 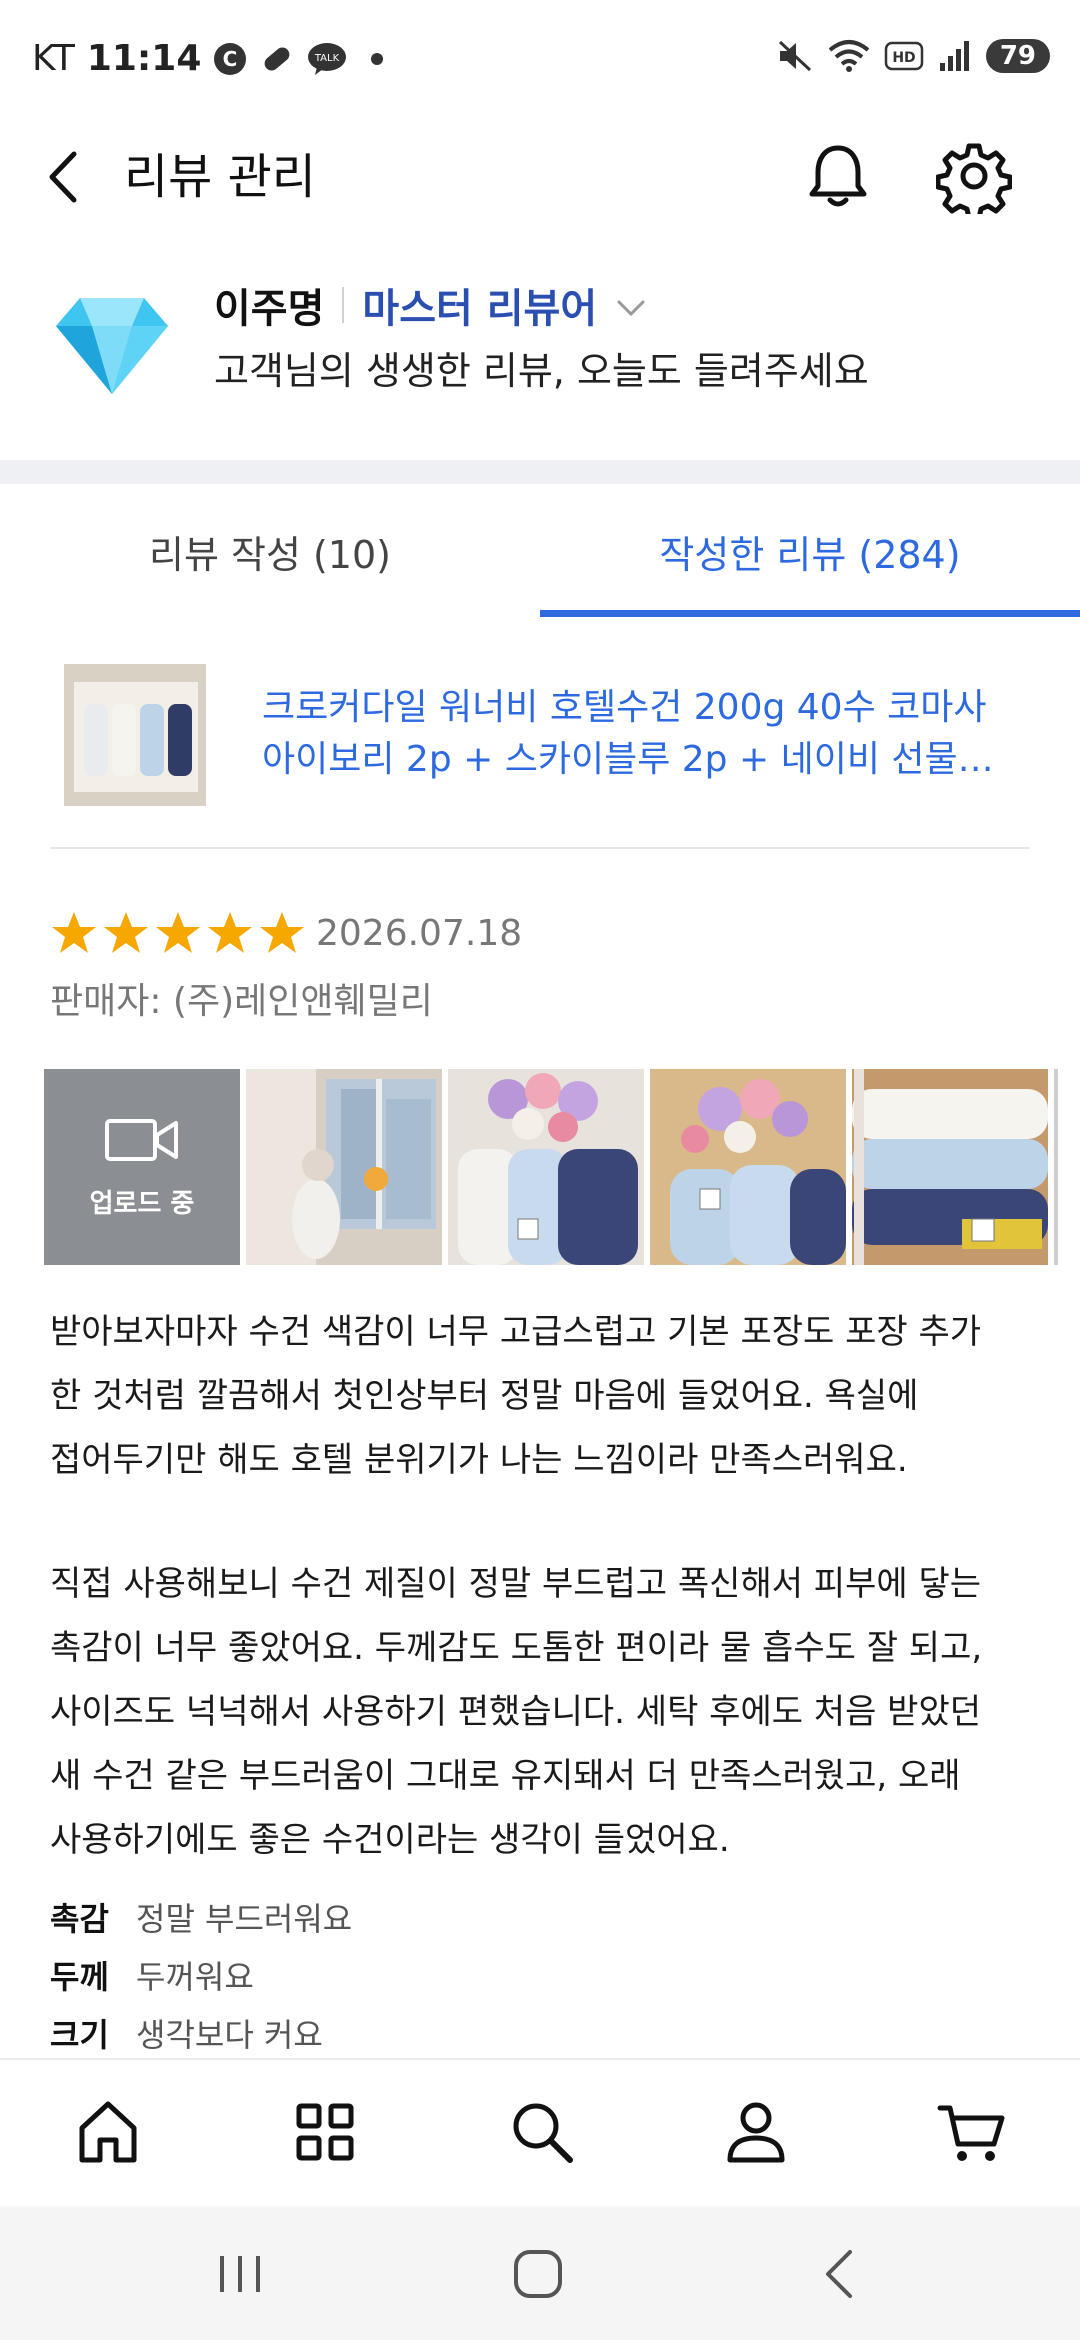 What do you see at coordinates (516, 1332) in the screenshot?
I see `review-line: 받아보자마자 수건 색감이 너무 고급스럽고 기본 포장도 포장 추가` at bounding box center [516, 1332].